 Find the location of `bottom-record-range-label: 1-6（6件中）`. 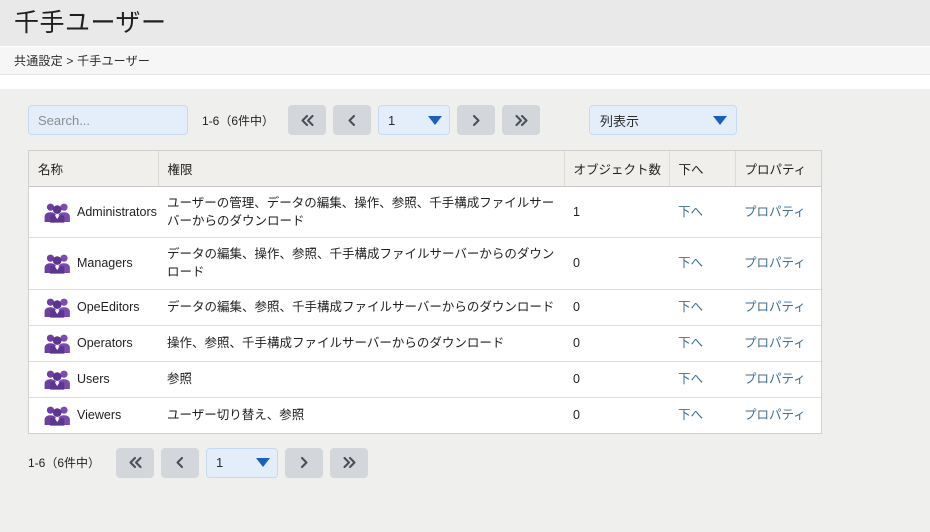

bottom-record-range-label: 1-6（6件中） is located at coordinates (64, 463).